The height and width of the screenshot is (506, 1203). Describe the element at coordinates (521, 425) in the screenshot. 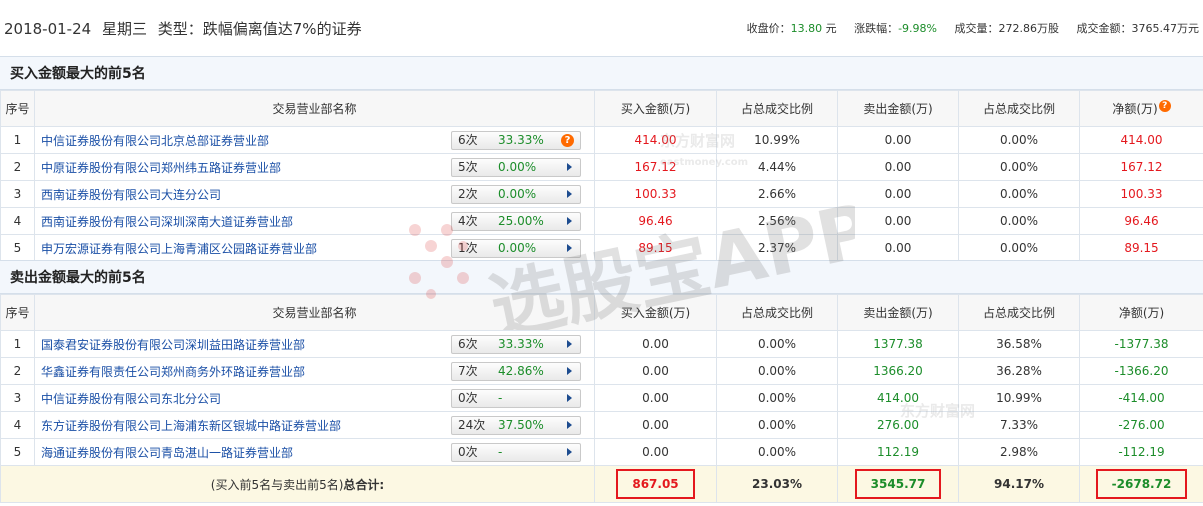

I see `win-rate: 37.50%` at that location.